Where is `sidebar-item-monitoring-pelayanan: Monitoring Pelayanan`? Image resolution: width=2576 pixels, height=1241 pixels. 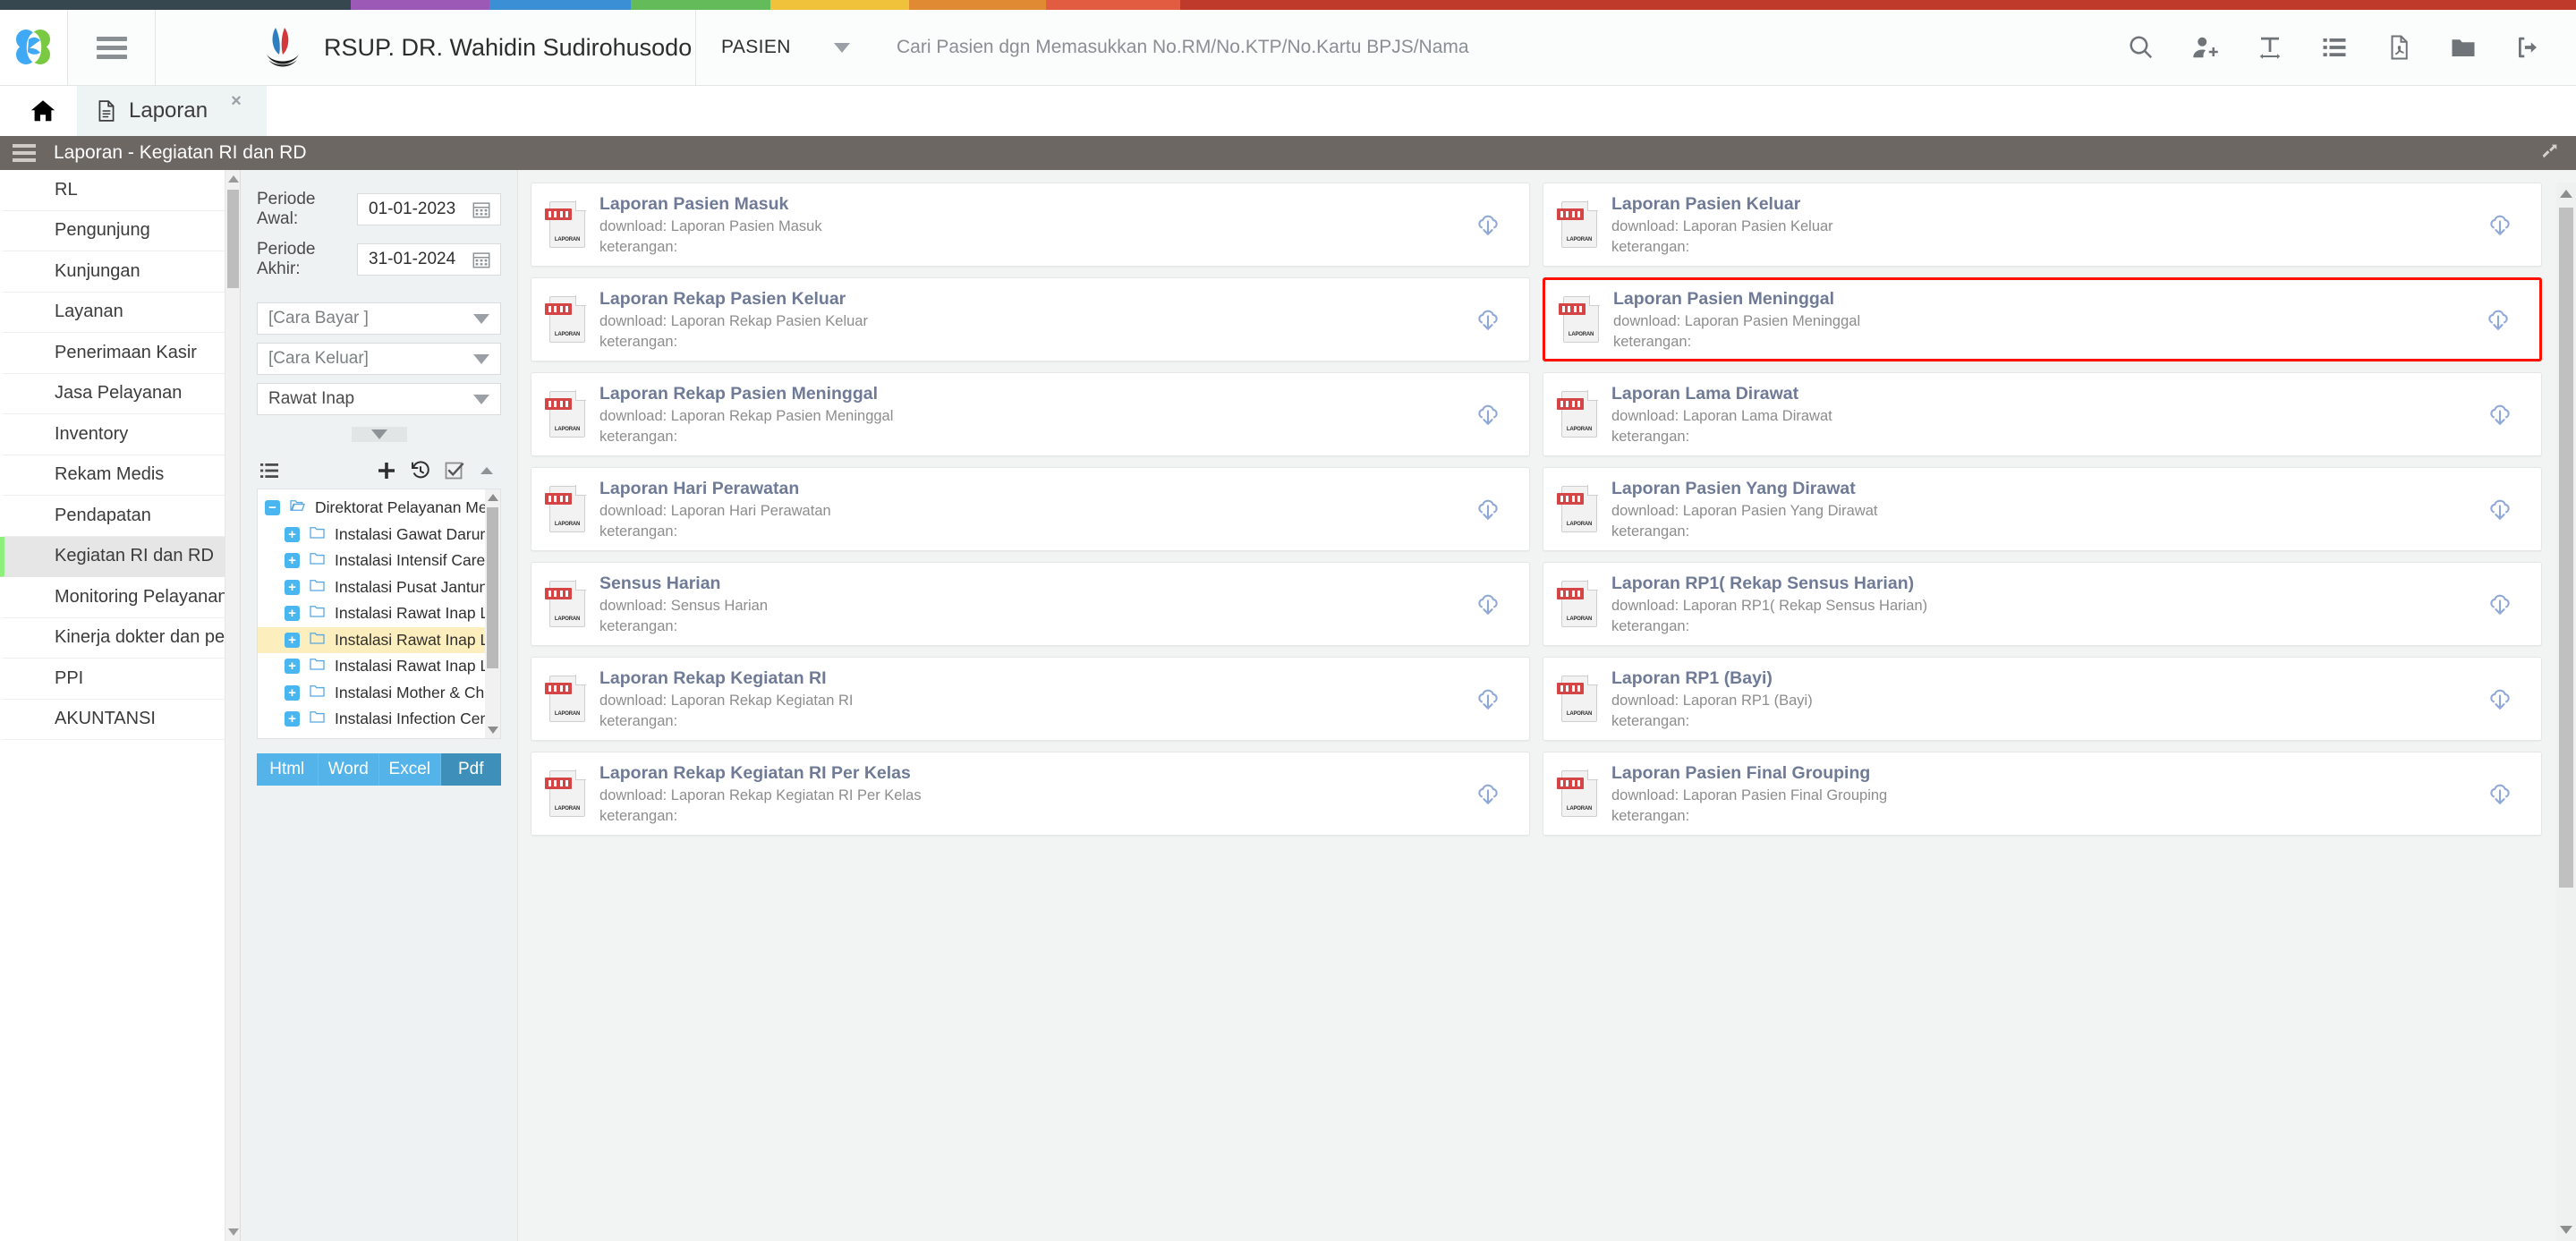
sidebar-item-monitoring-pelayanan: Monitoring Pelayanan is located at coordinates (112, 597).